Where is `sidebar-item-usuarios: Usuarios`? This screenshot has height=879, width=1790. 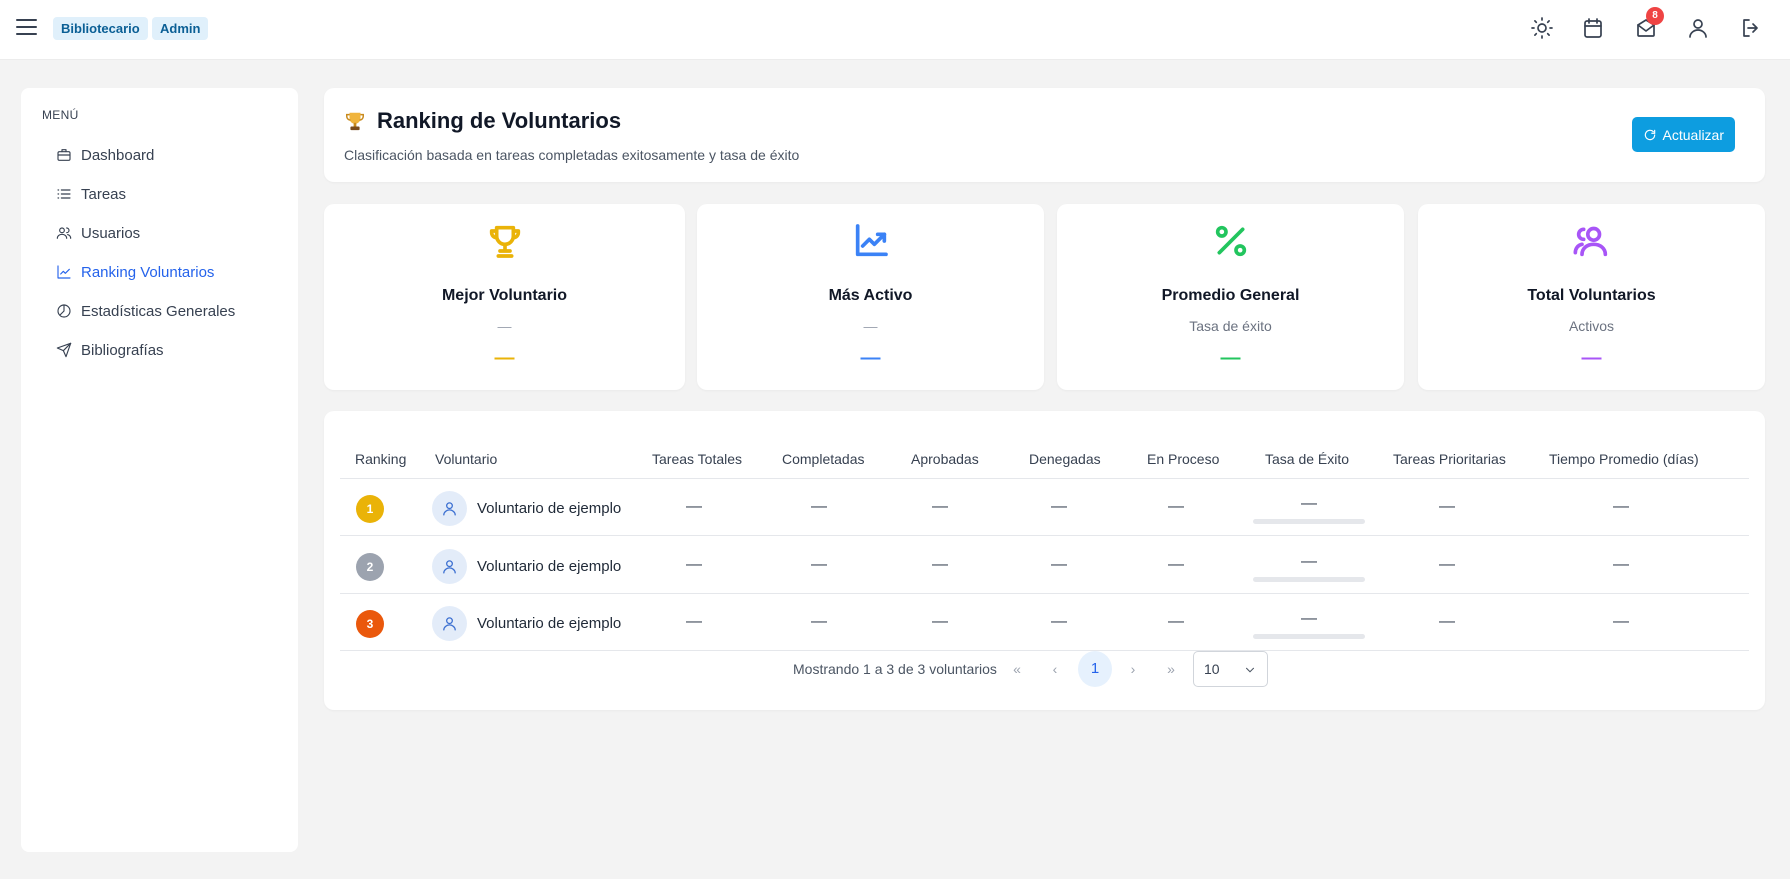
sidebar-item-usuarios: Usuarios is located at coordinates (98, 233).